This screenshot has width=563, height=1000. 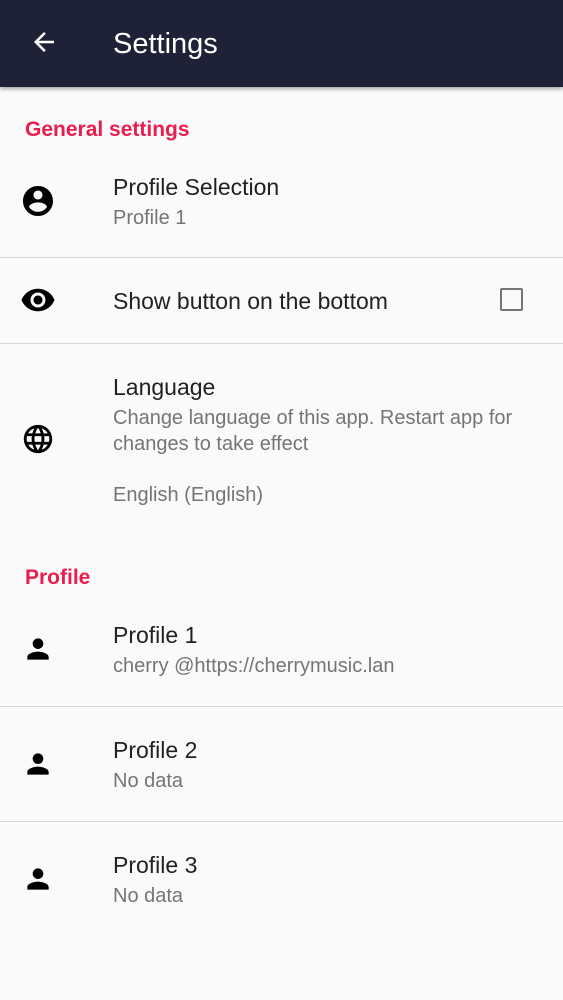 I want to click on back-button, so click(x=44, y=44).